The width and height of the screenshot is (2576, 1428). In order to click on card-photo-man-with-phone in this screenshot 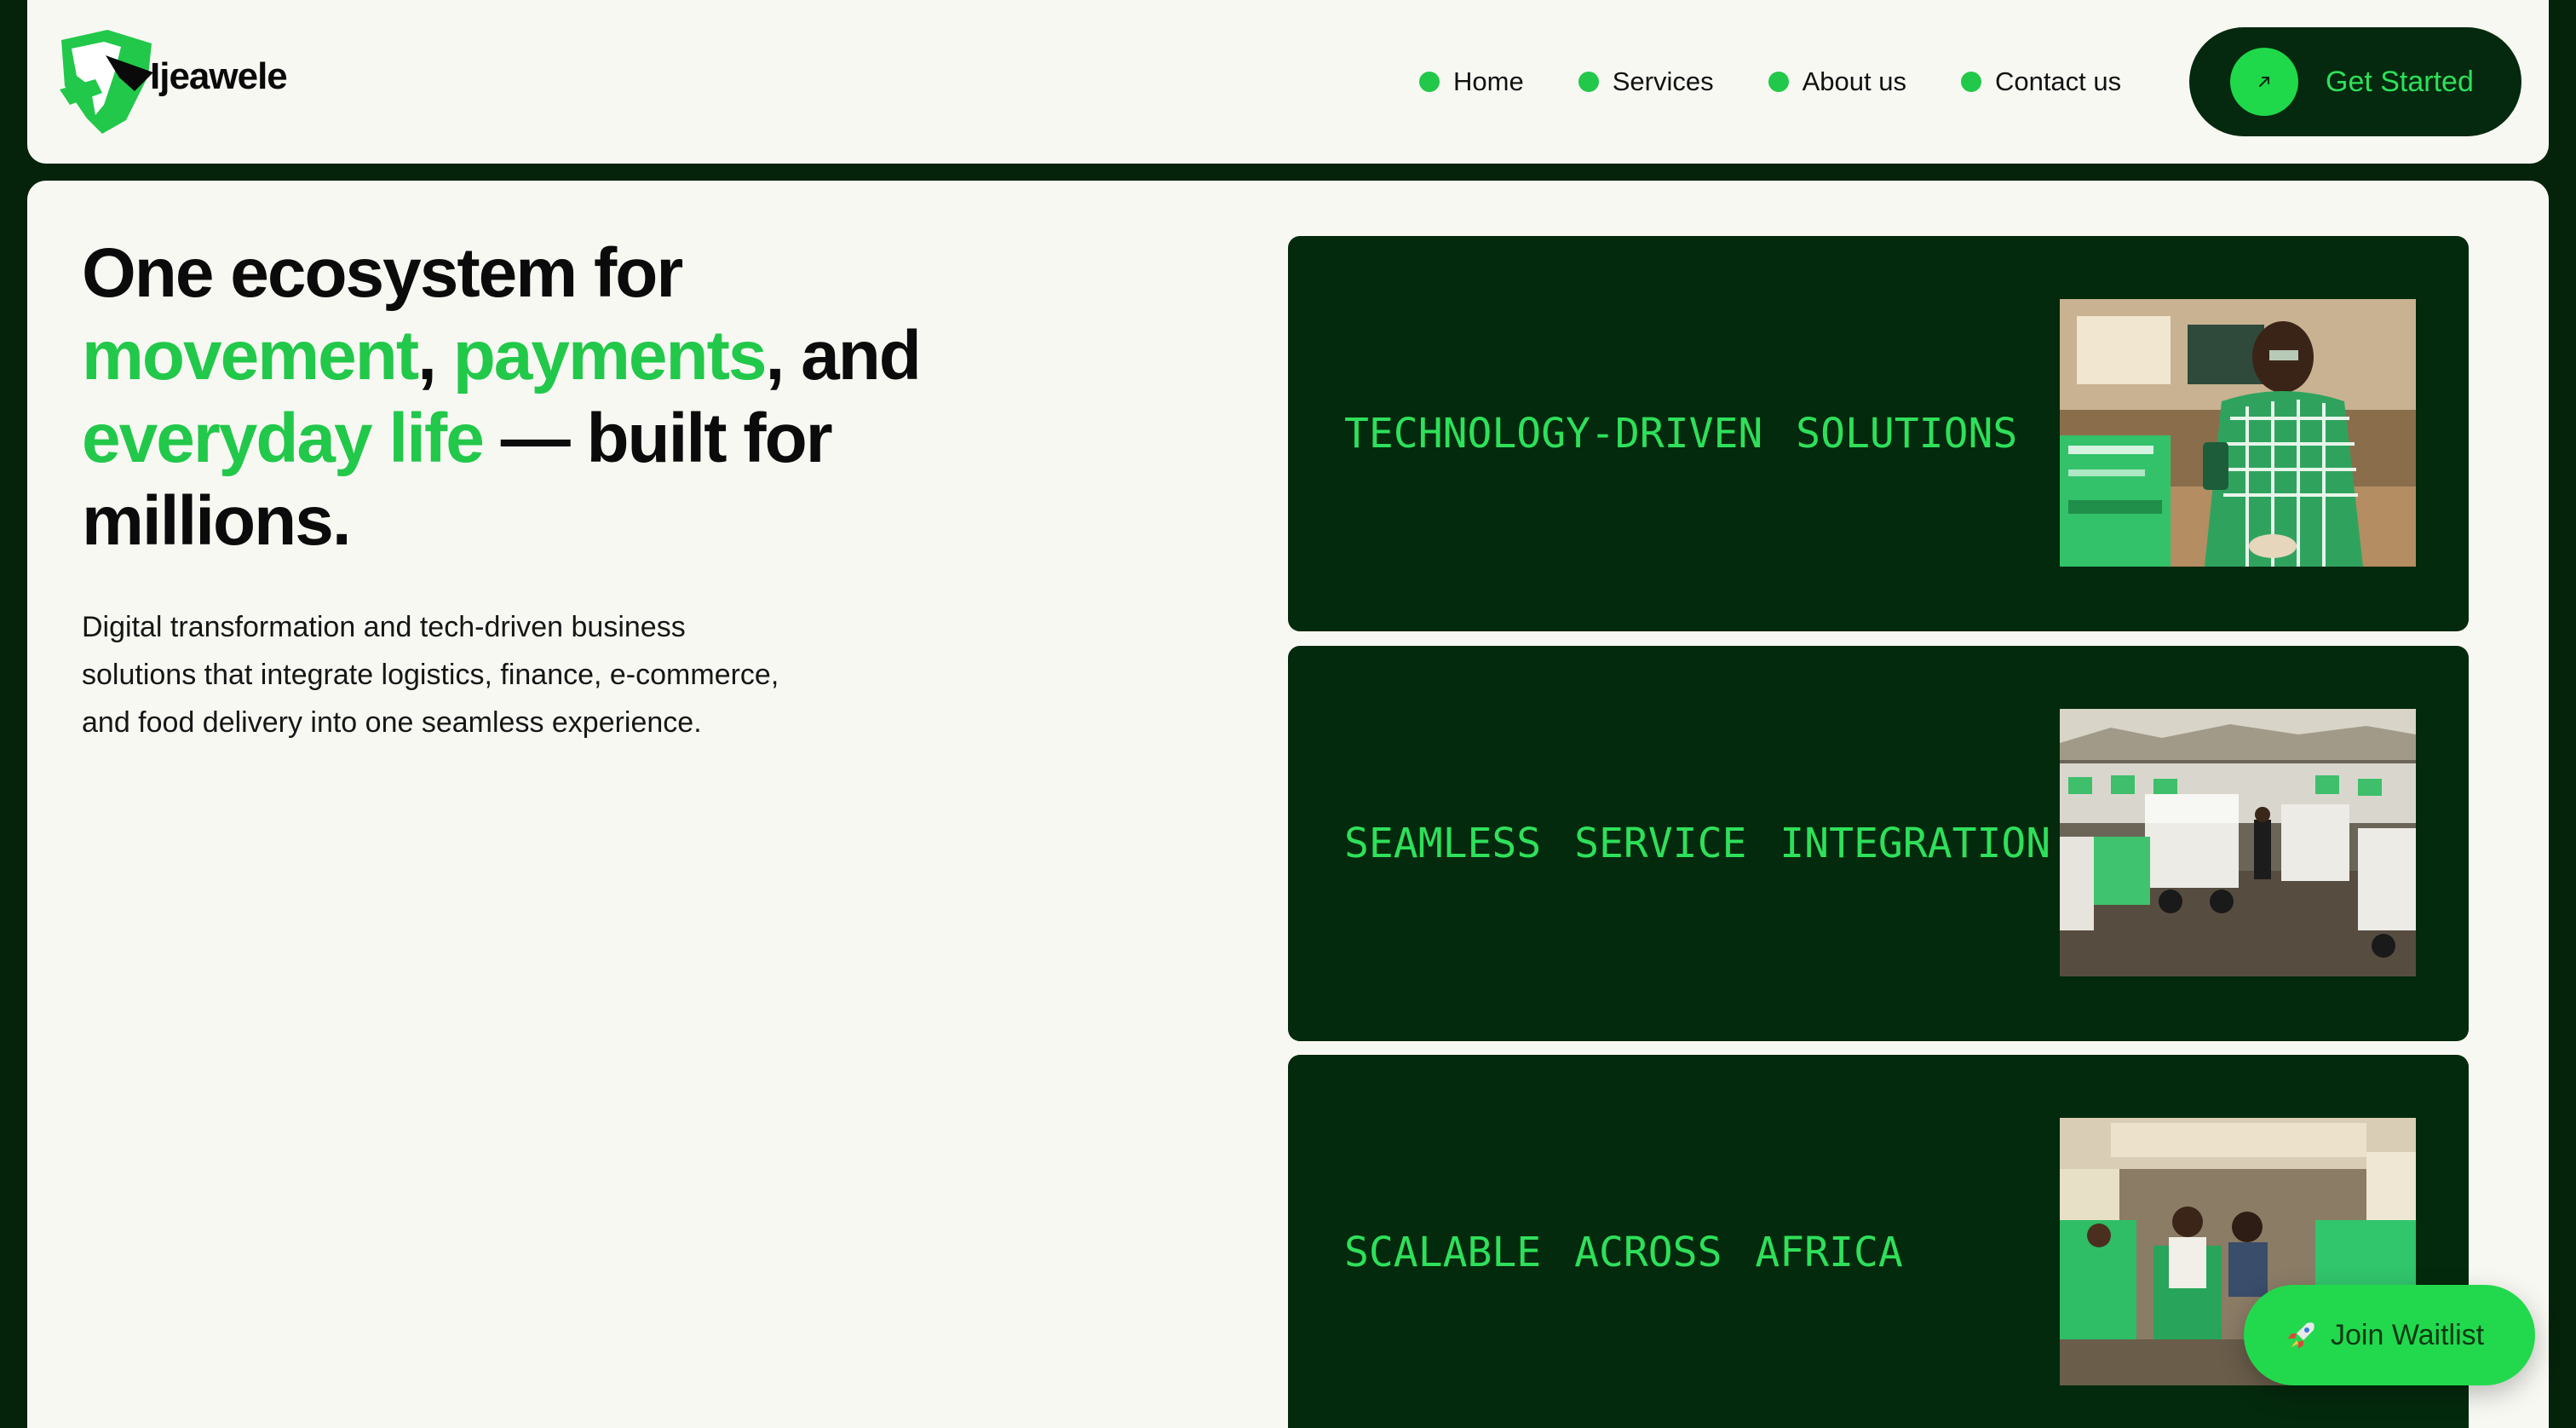, I will do `click(2238, 433)`.